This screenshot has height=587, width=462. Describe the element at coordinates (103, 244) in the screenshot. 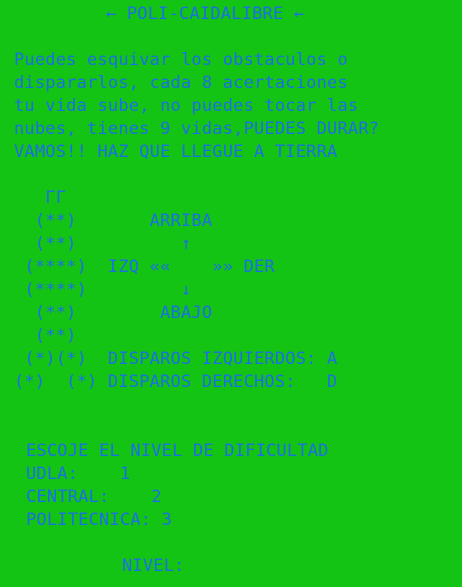

I see `ascii-line-3: (**) ↑` at that location.